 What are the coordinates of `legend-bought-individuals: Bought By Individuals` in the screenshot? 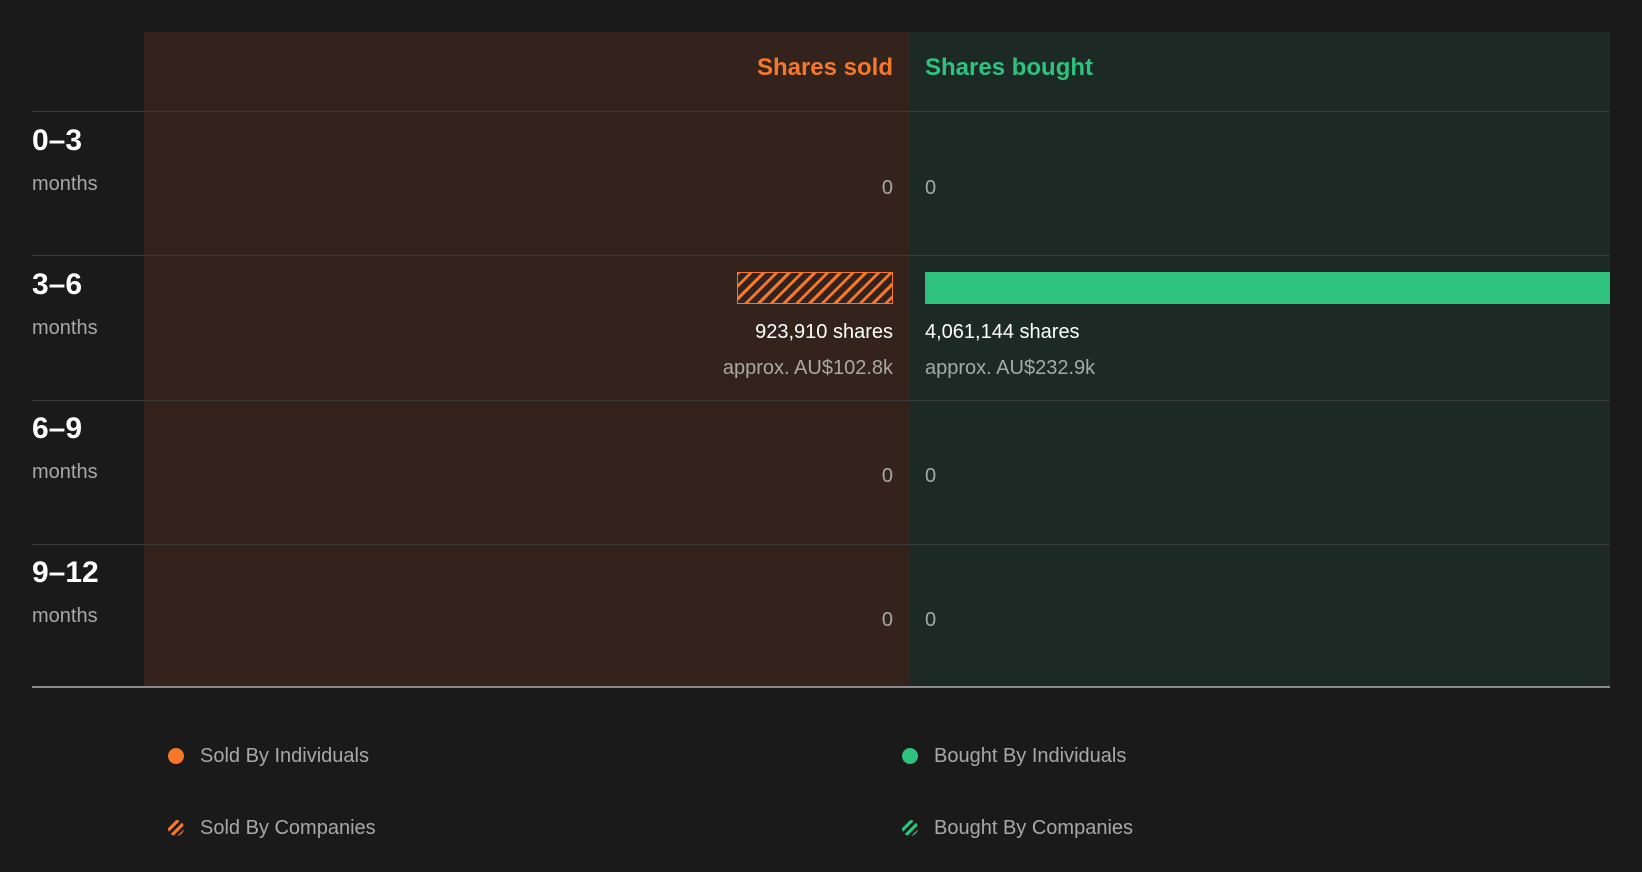 It's located at (1014, 756).